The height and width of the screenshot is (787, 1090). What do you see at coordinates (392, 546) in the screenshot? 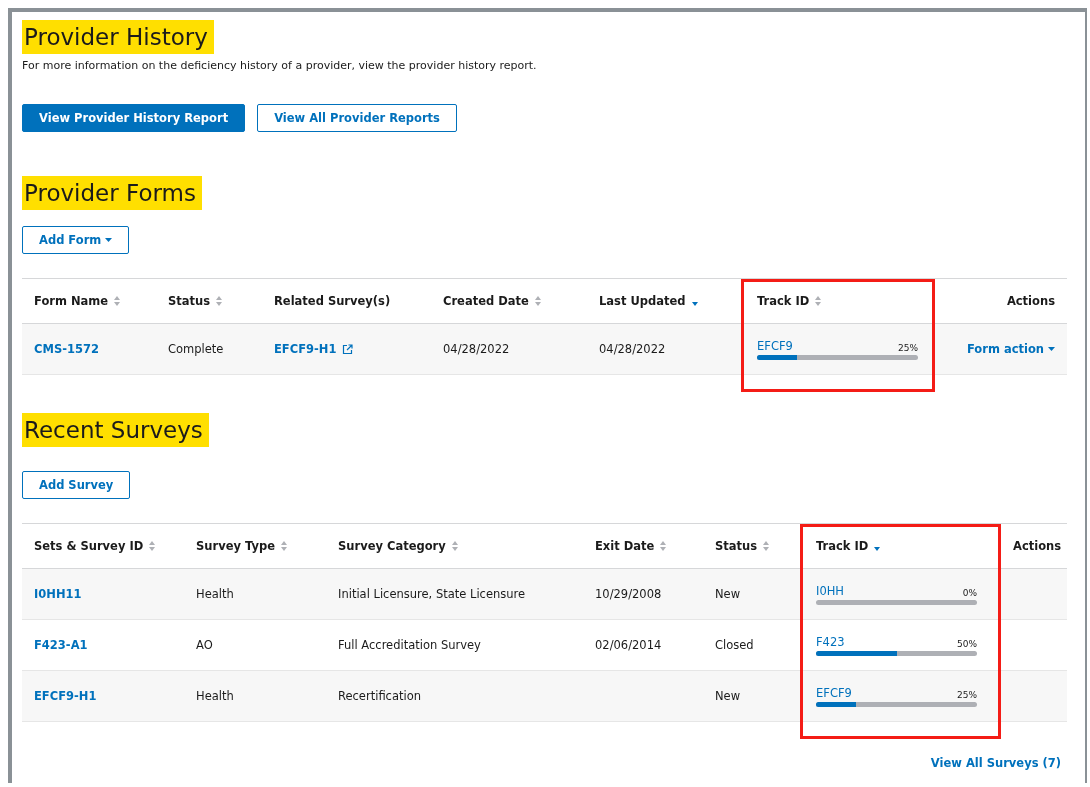
I see `column-header: Survey Category` at bounding box center [392, 546].